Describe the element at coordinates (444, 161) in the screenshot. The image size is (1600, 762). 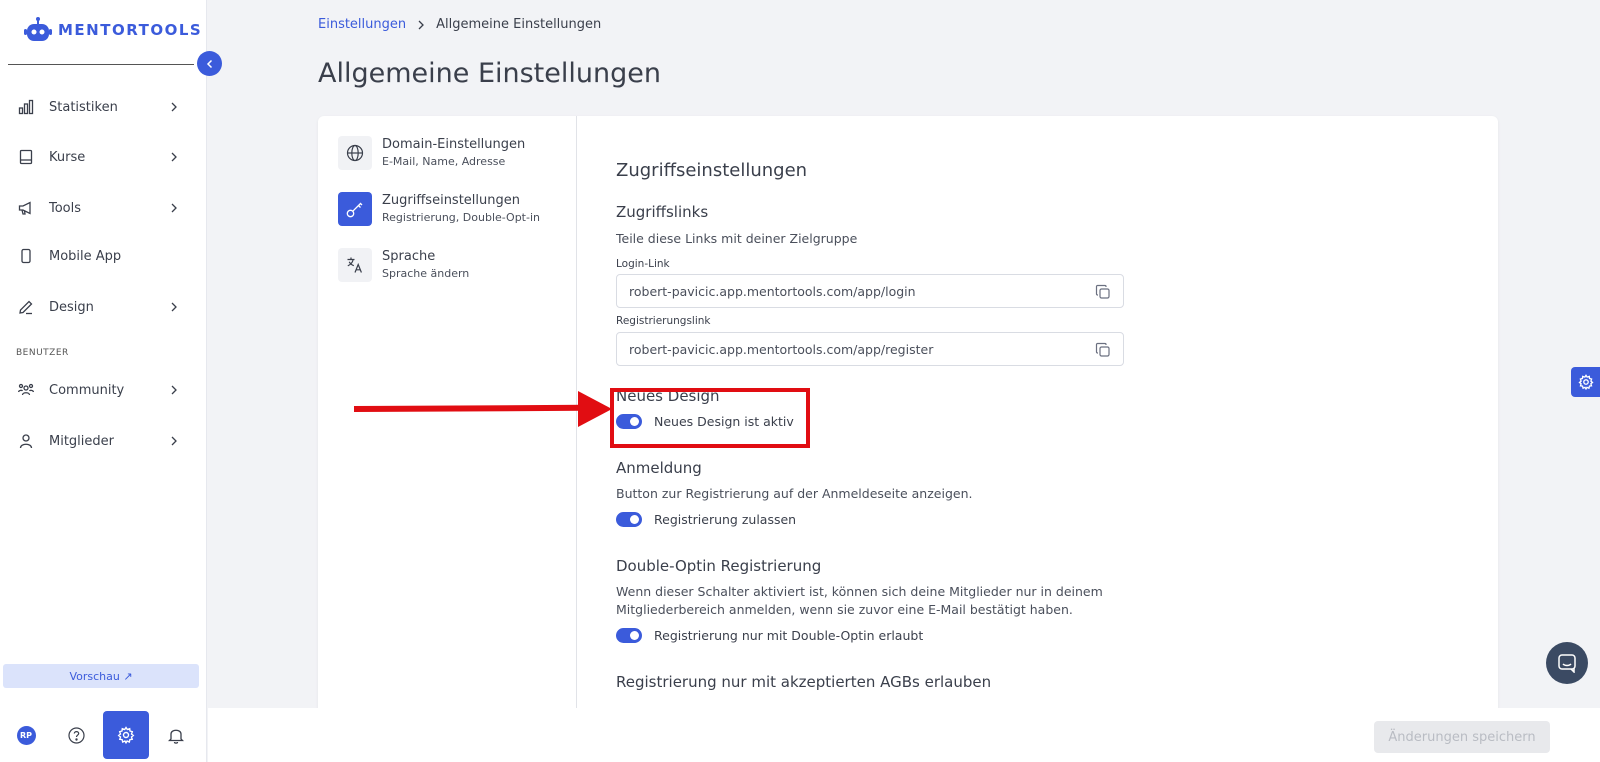
I see `subnav-desc: E-Mail, Name, Adresse` at that location.